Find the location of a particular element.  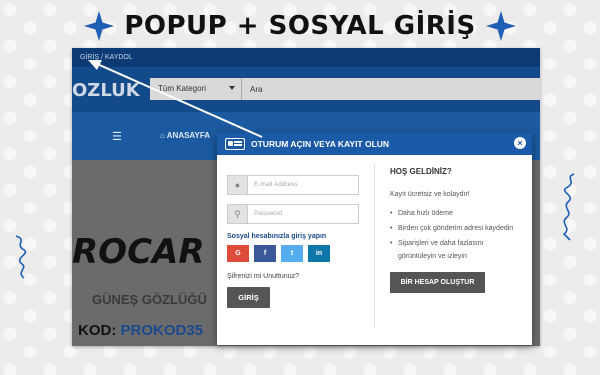

password-placeholder: Password is located at coordinates (268, 213).